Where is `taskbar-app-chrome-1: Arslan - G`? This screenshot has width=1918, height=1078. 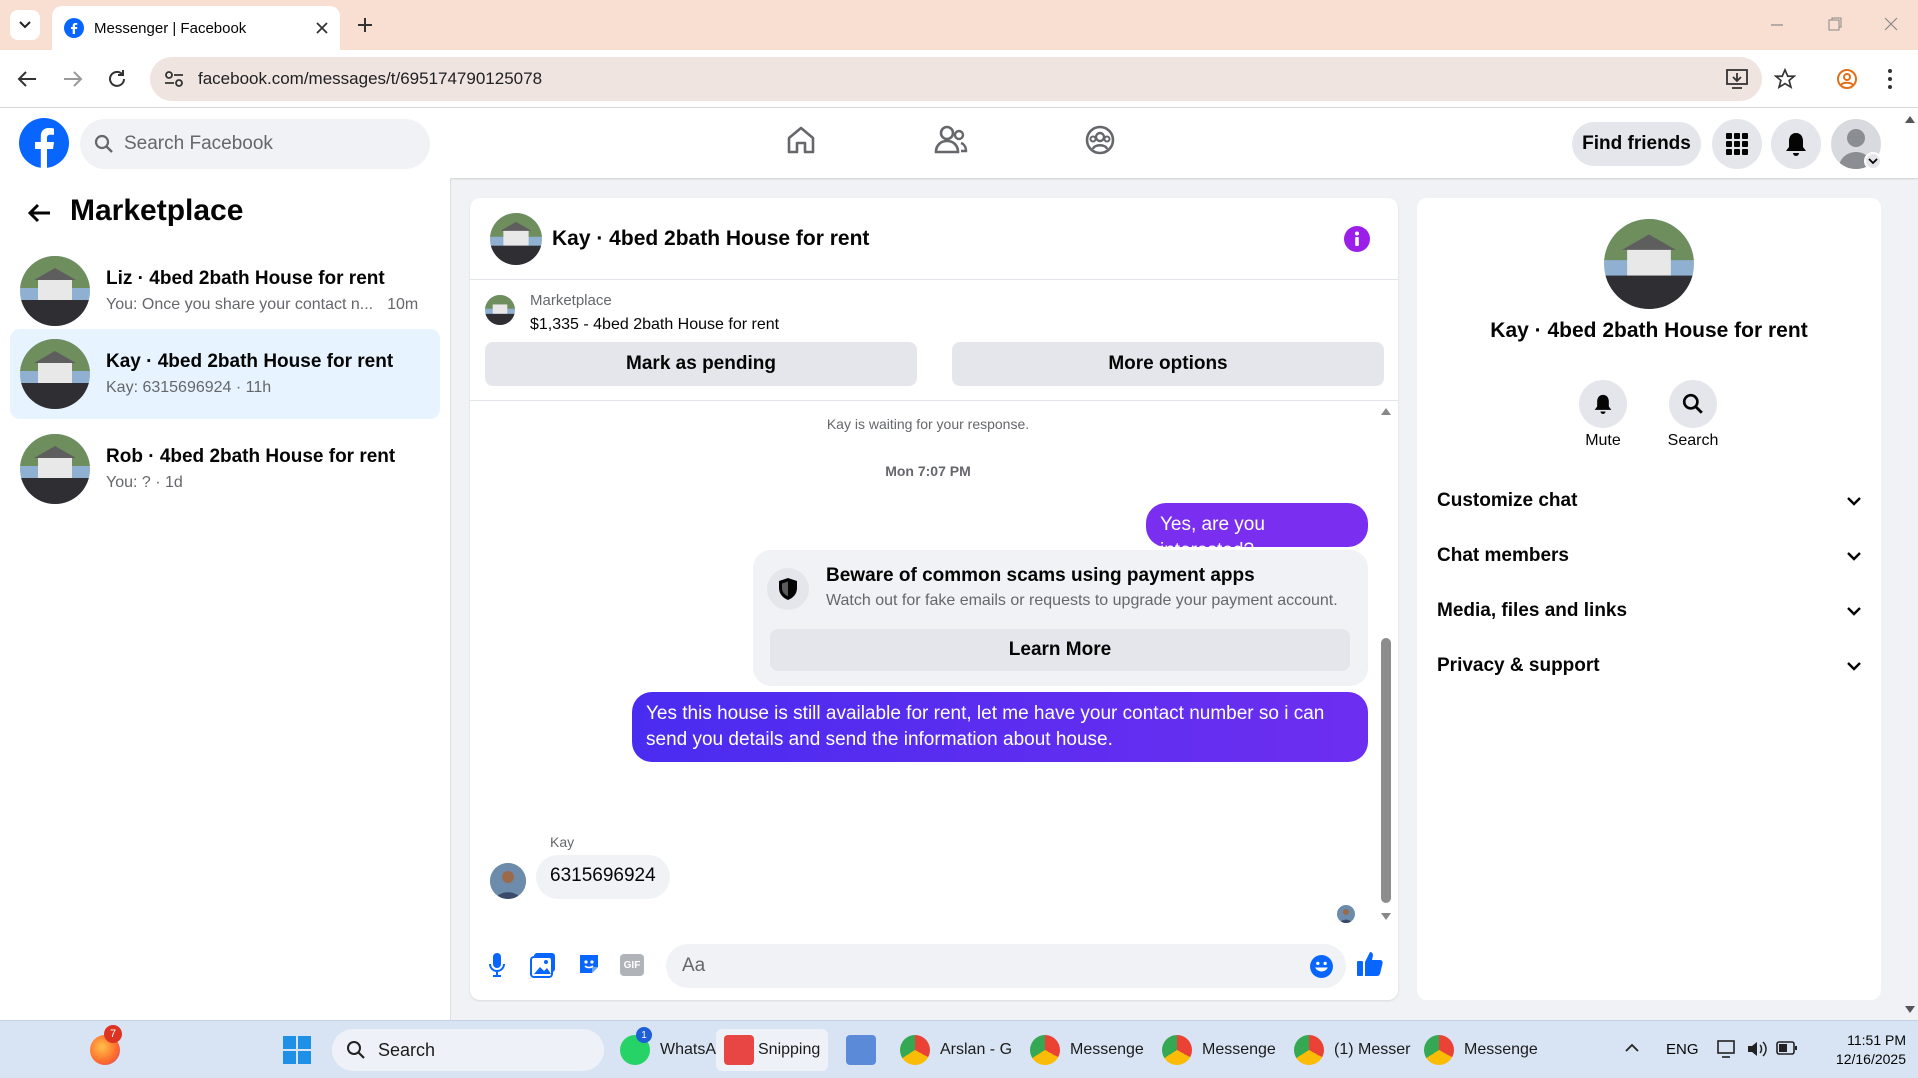 taskbar-app-chrome-1: Arslan - G is located at coordinates (956, 1050).